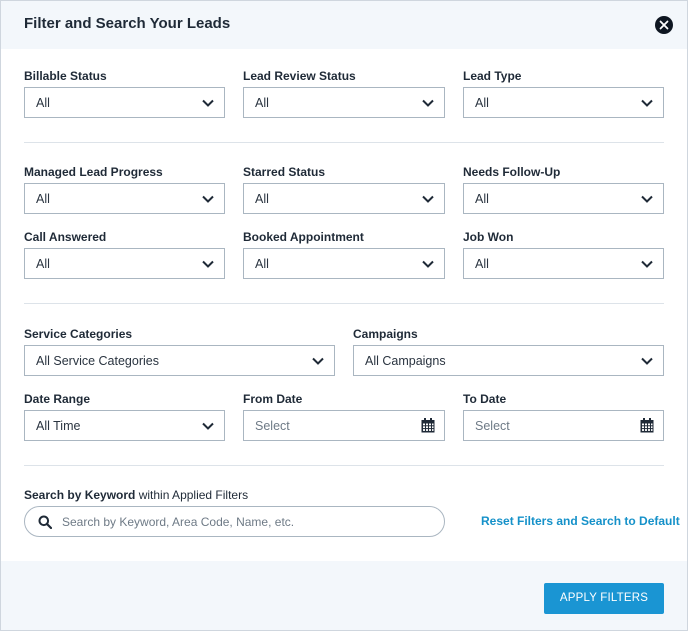 Image resolution: width=688 pixels, height=631 pixels. I want to click on booked-appointment-value: All, so click(262, 264).